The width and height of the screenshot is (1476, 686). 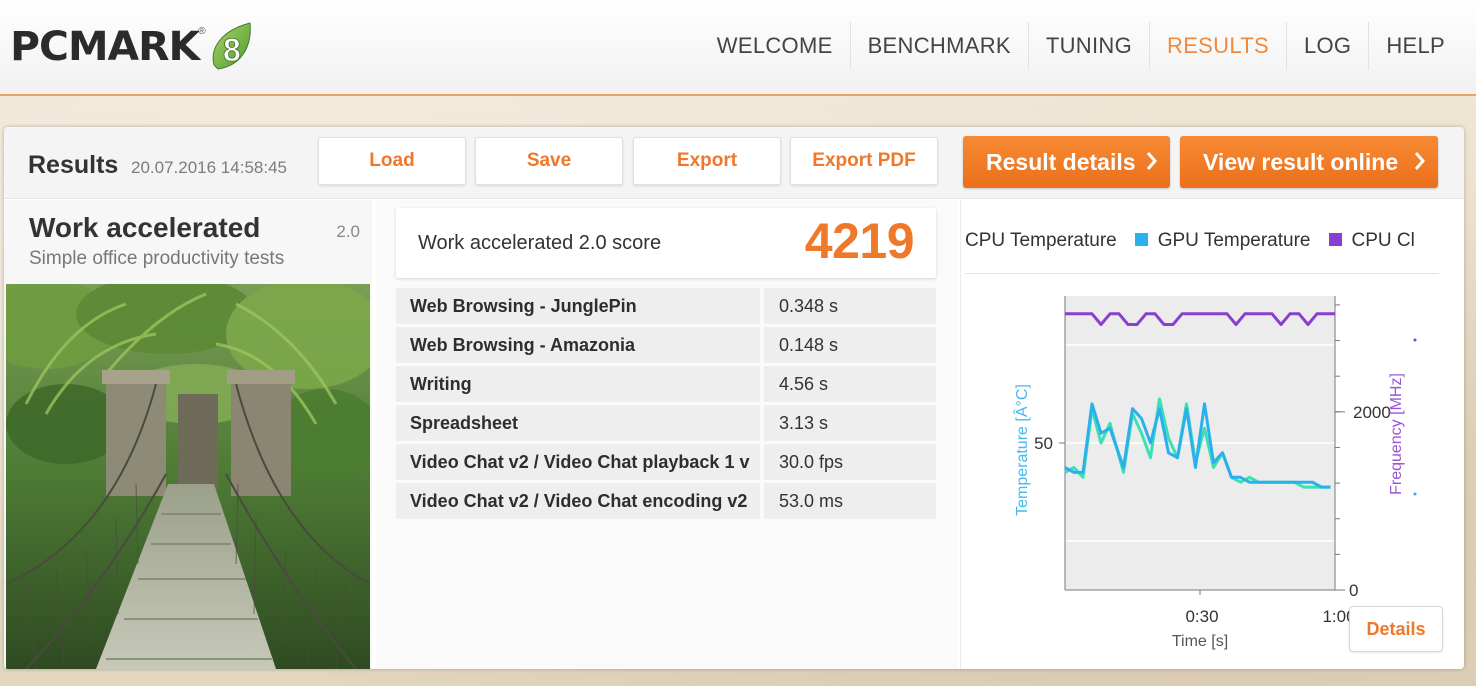 What do you see at coordinates (850, 384) in the screenshot?
I see `result-value: 4.56 s` at bounding box center [850, 384].